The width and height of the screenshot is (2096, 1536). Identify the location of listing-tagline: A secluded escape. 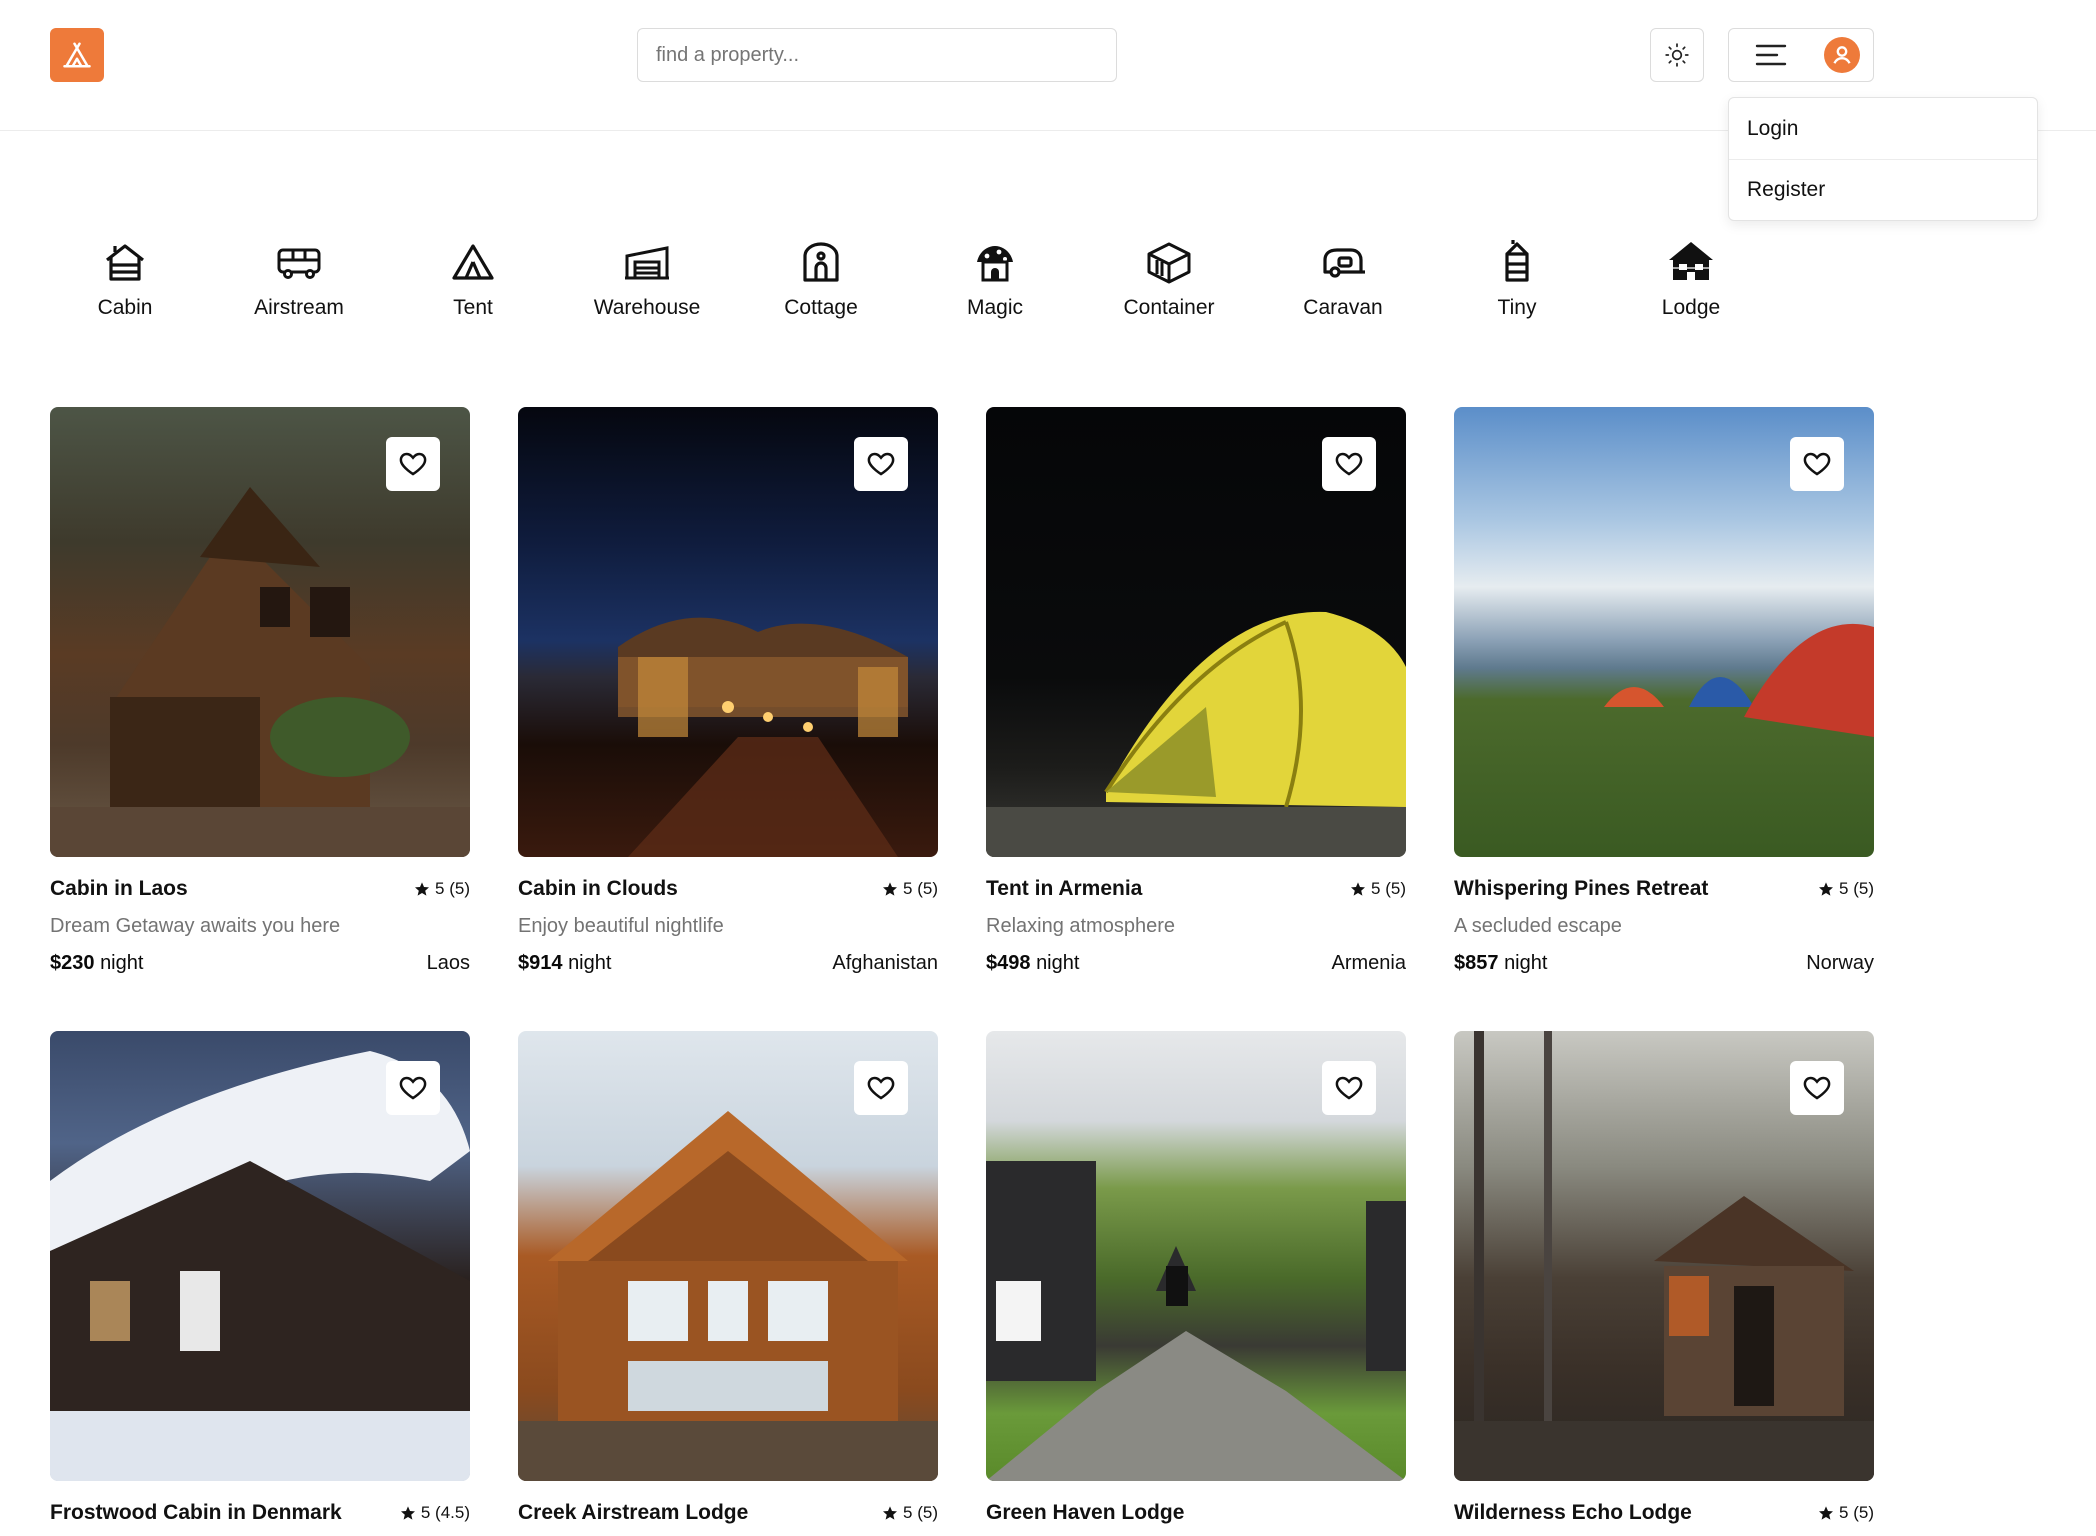
(1538, 926).